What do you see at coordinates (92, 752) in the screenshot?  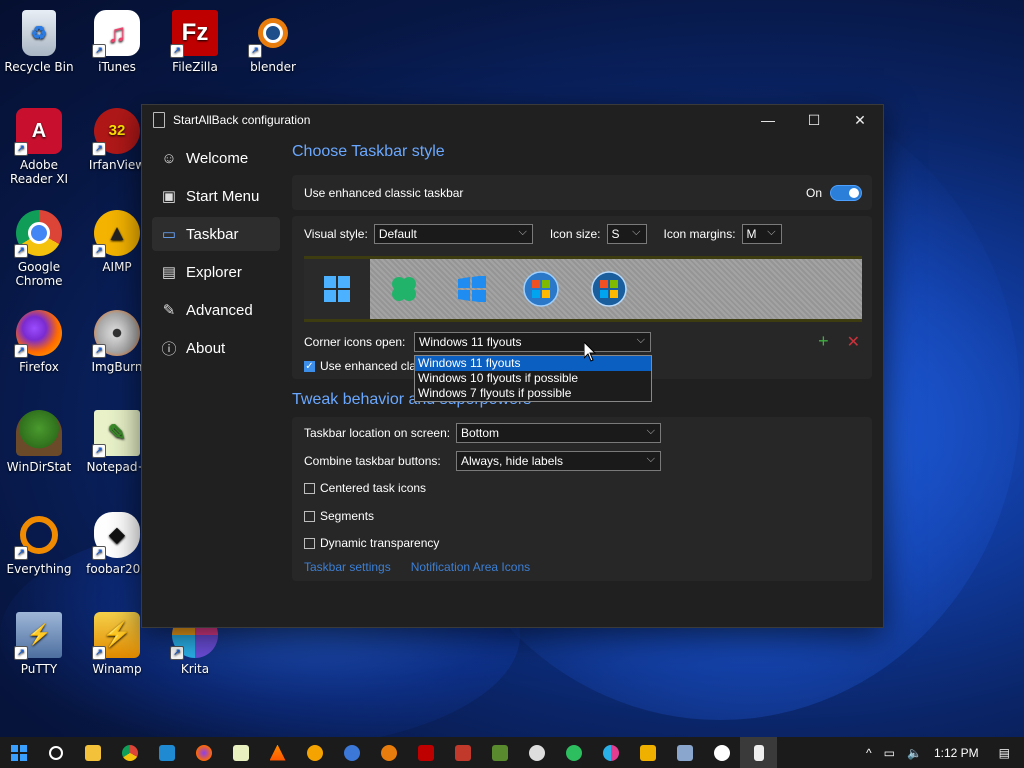 I see `taskbar-file-explorer` at bounding box center [92, 752].